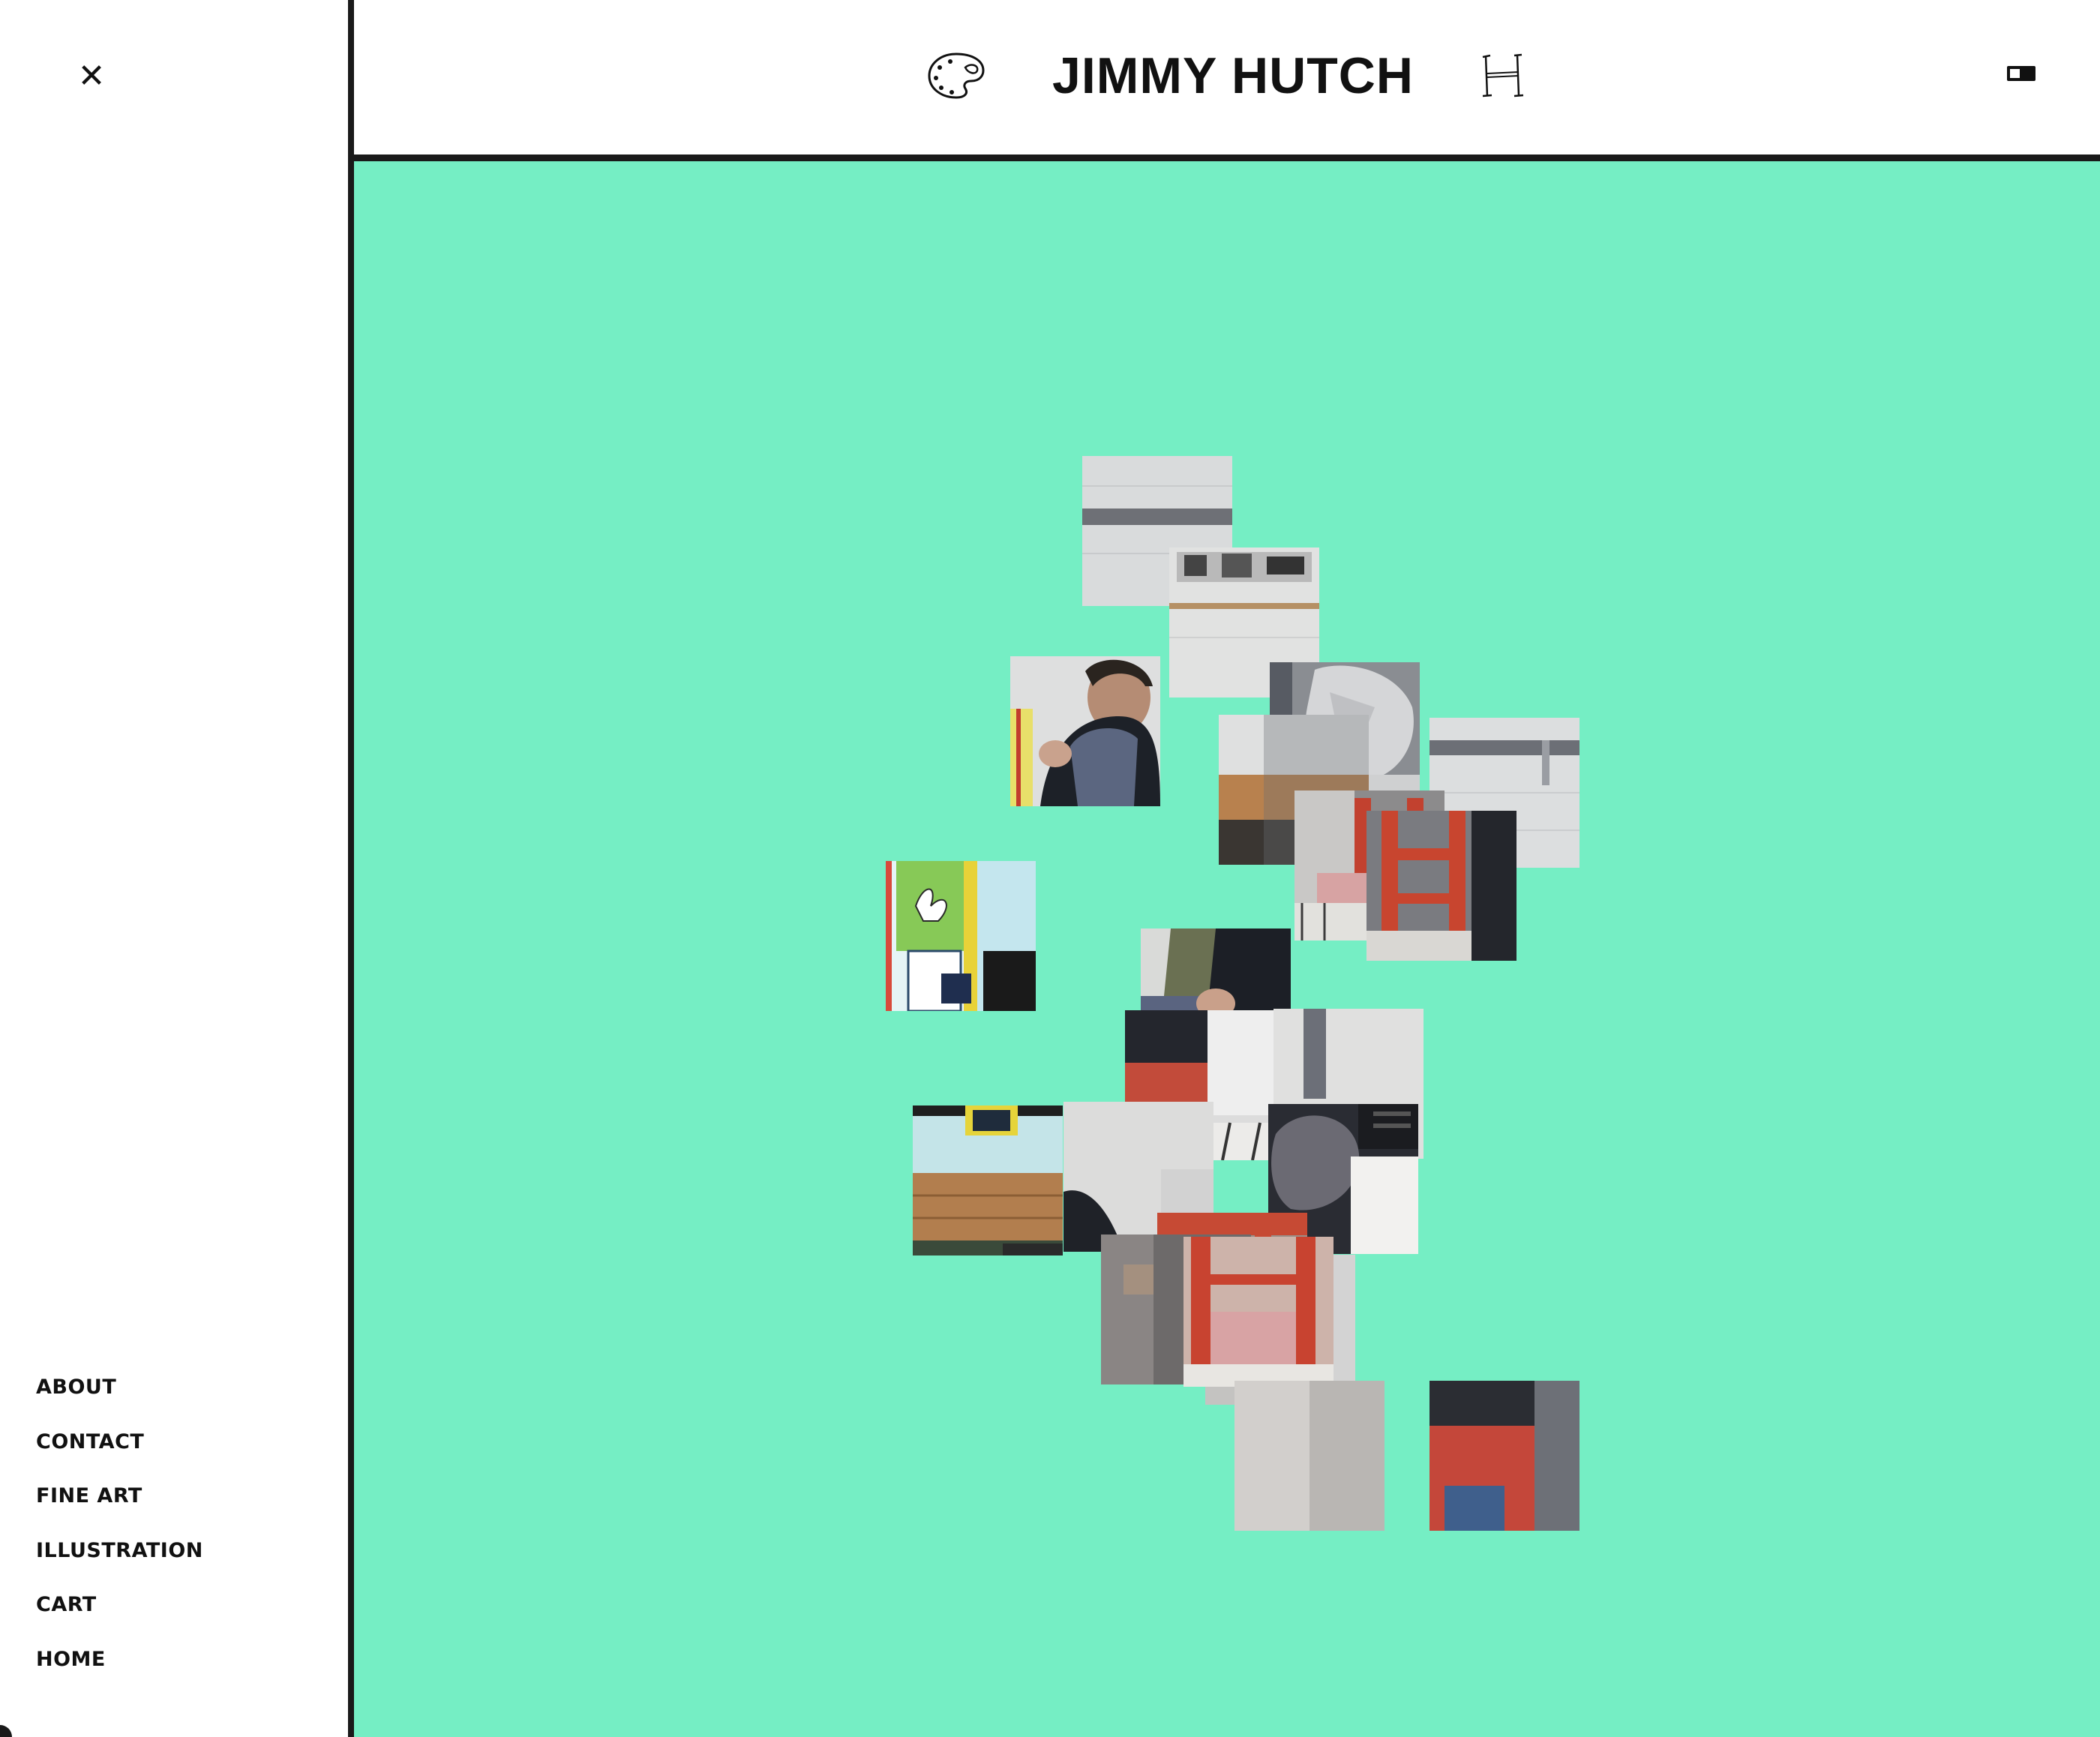  What do you see at coordinates (119, 1502) in the screenshot?
I see `nav-item-fine-art: FINE ART` at bounding box center [119, 1502].